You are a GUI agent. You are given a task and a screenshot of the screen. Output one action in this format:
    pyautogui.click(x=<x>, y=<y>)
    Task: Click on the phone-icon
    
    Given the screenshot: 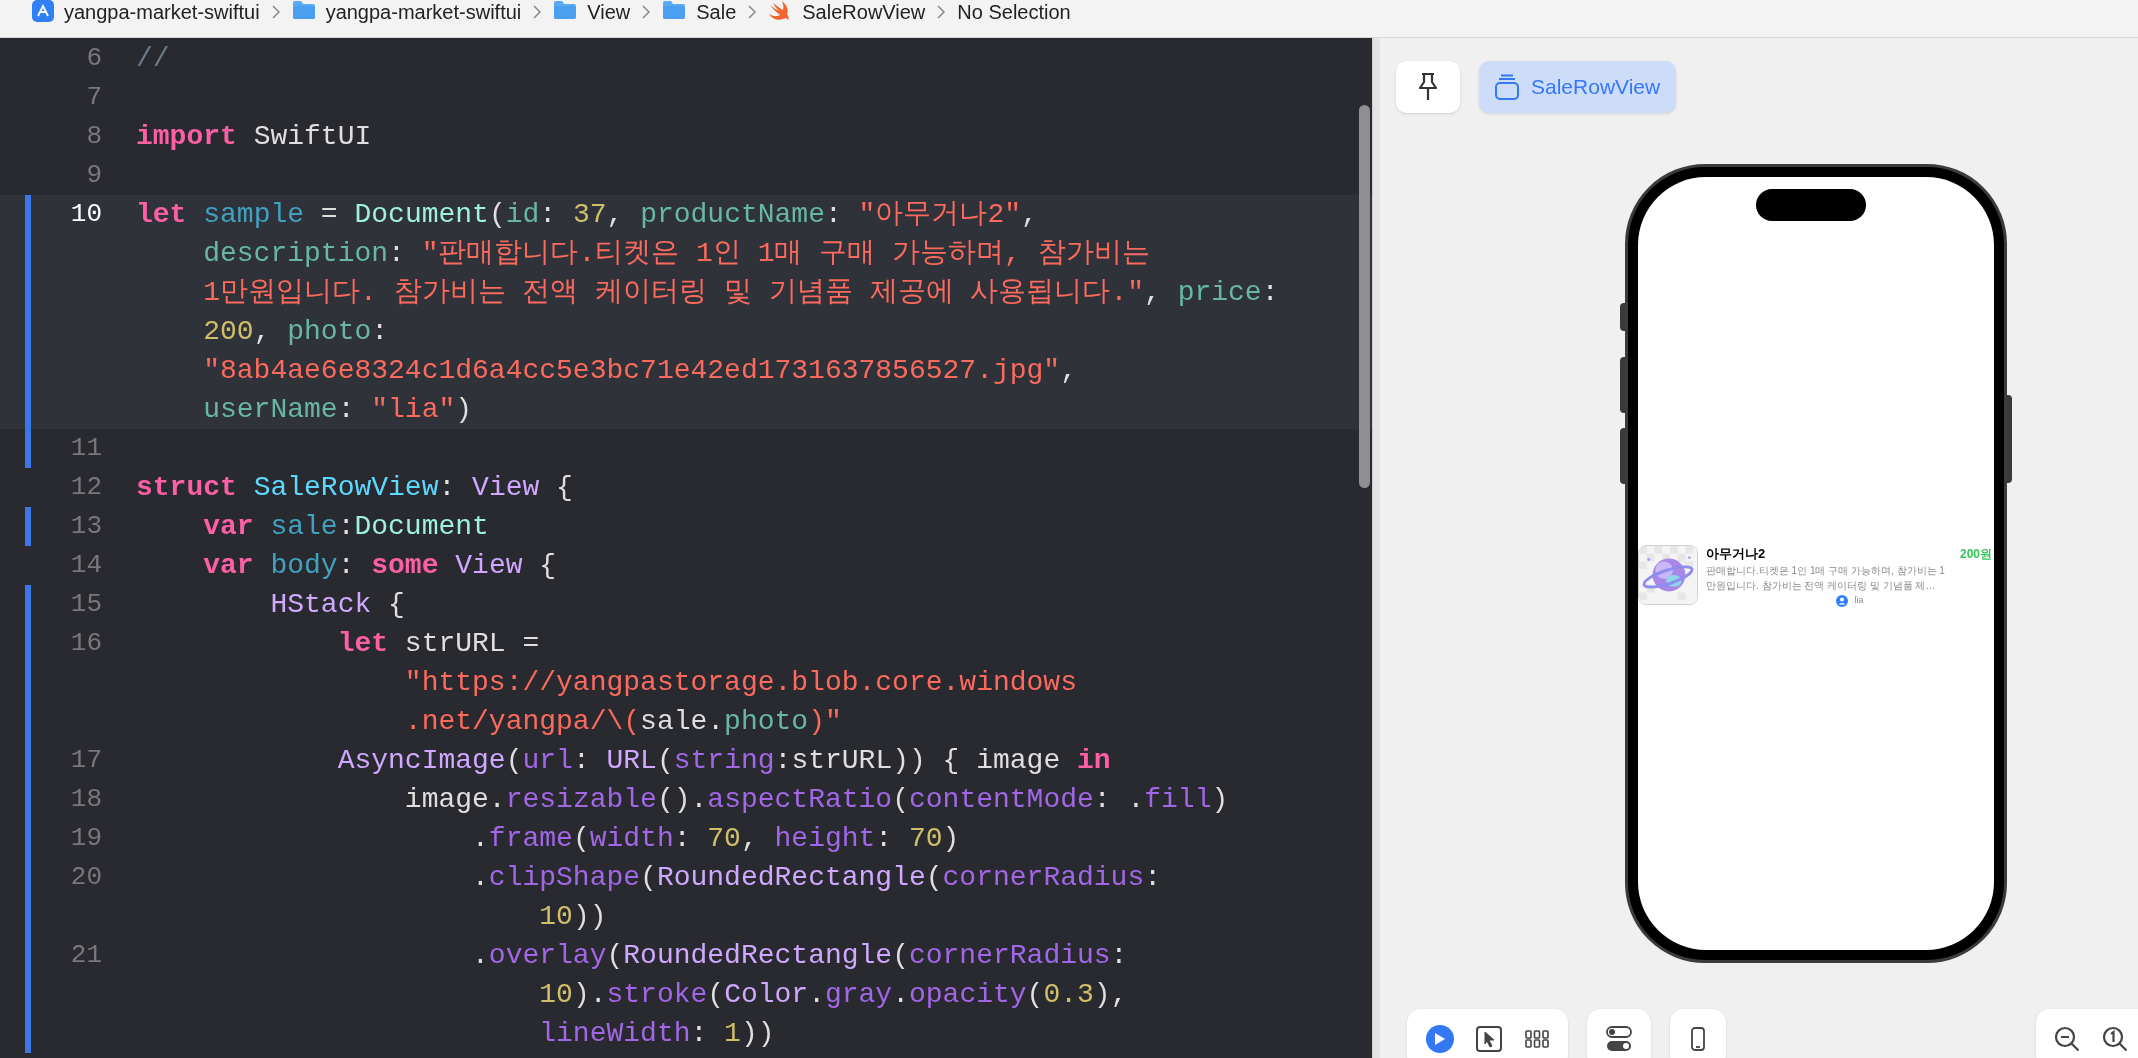 What is the action you would take?
    pyautogui.click(x=1698, y=1039)
    